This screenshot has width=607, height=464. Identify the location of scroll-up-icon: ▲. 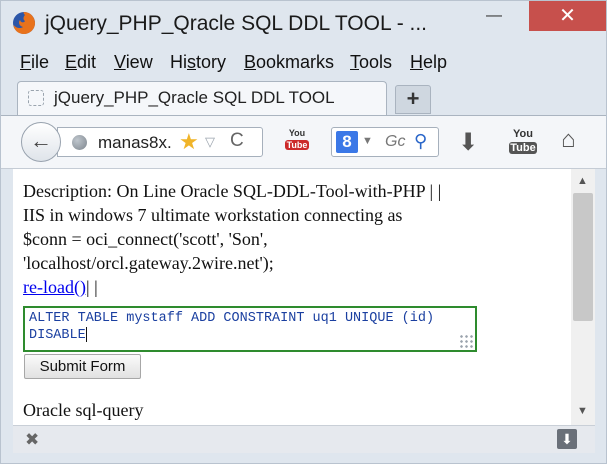
(582, 181).